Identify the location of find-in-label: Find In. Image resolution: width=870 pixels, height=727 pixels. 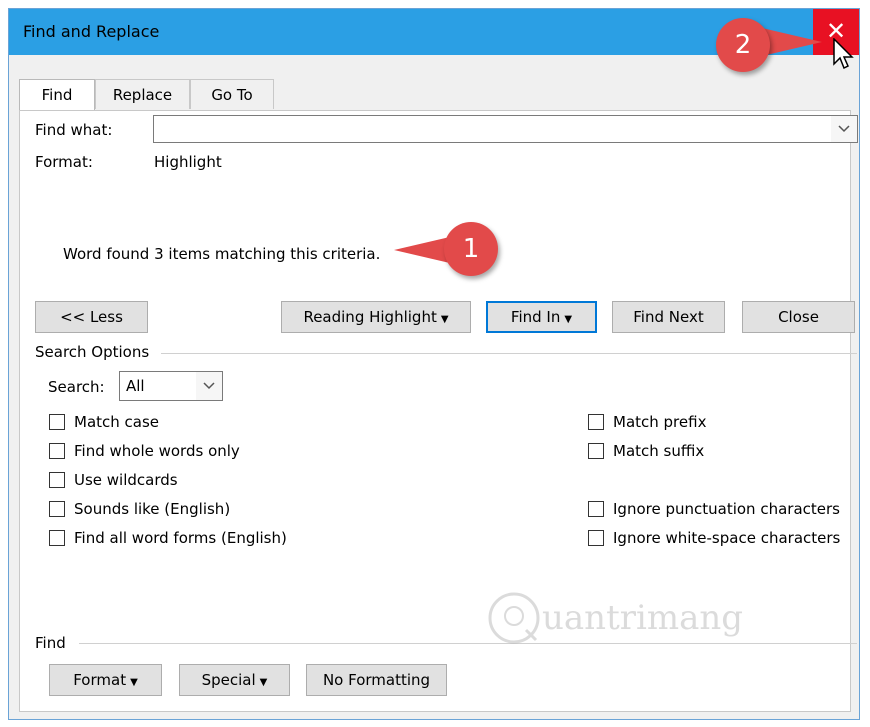
(535, 317).